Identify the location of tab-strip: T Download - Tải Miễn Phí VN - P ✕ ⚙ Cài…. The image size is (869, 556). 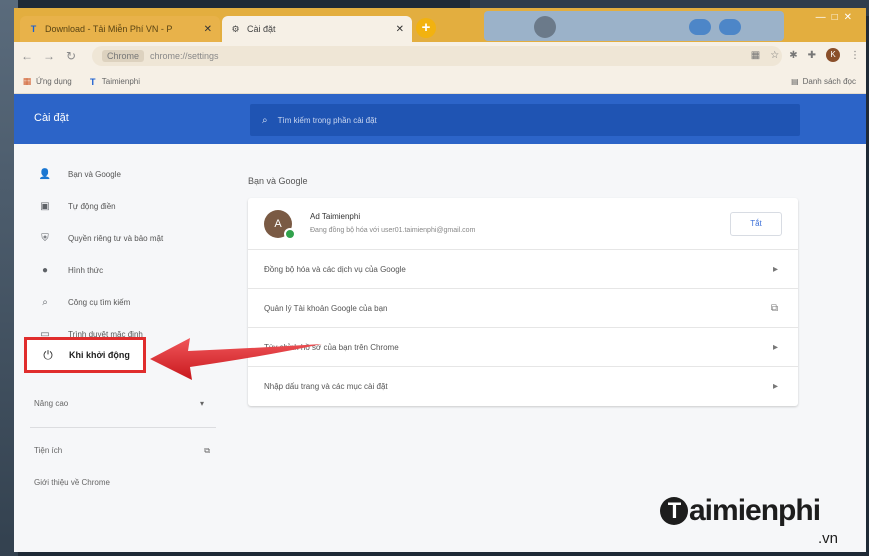
(440, 25).